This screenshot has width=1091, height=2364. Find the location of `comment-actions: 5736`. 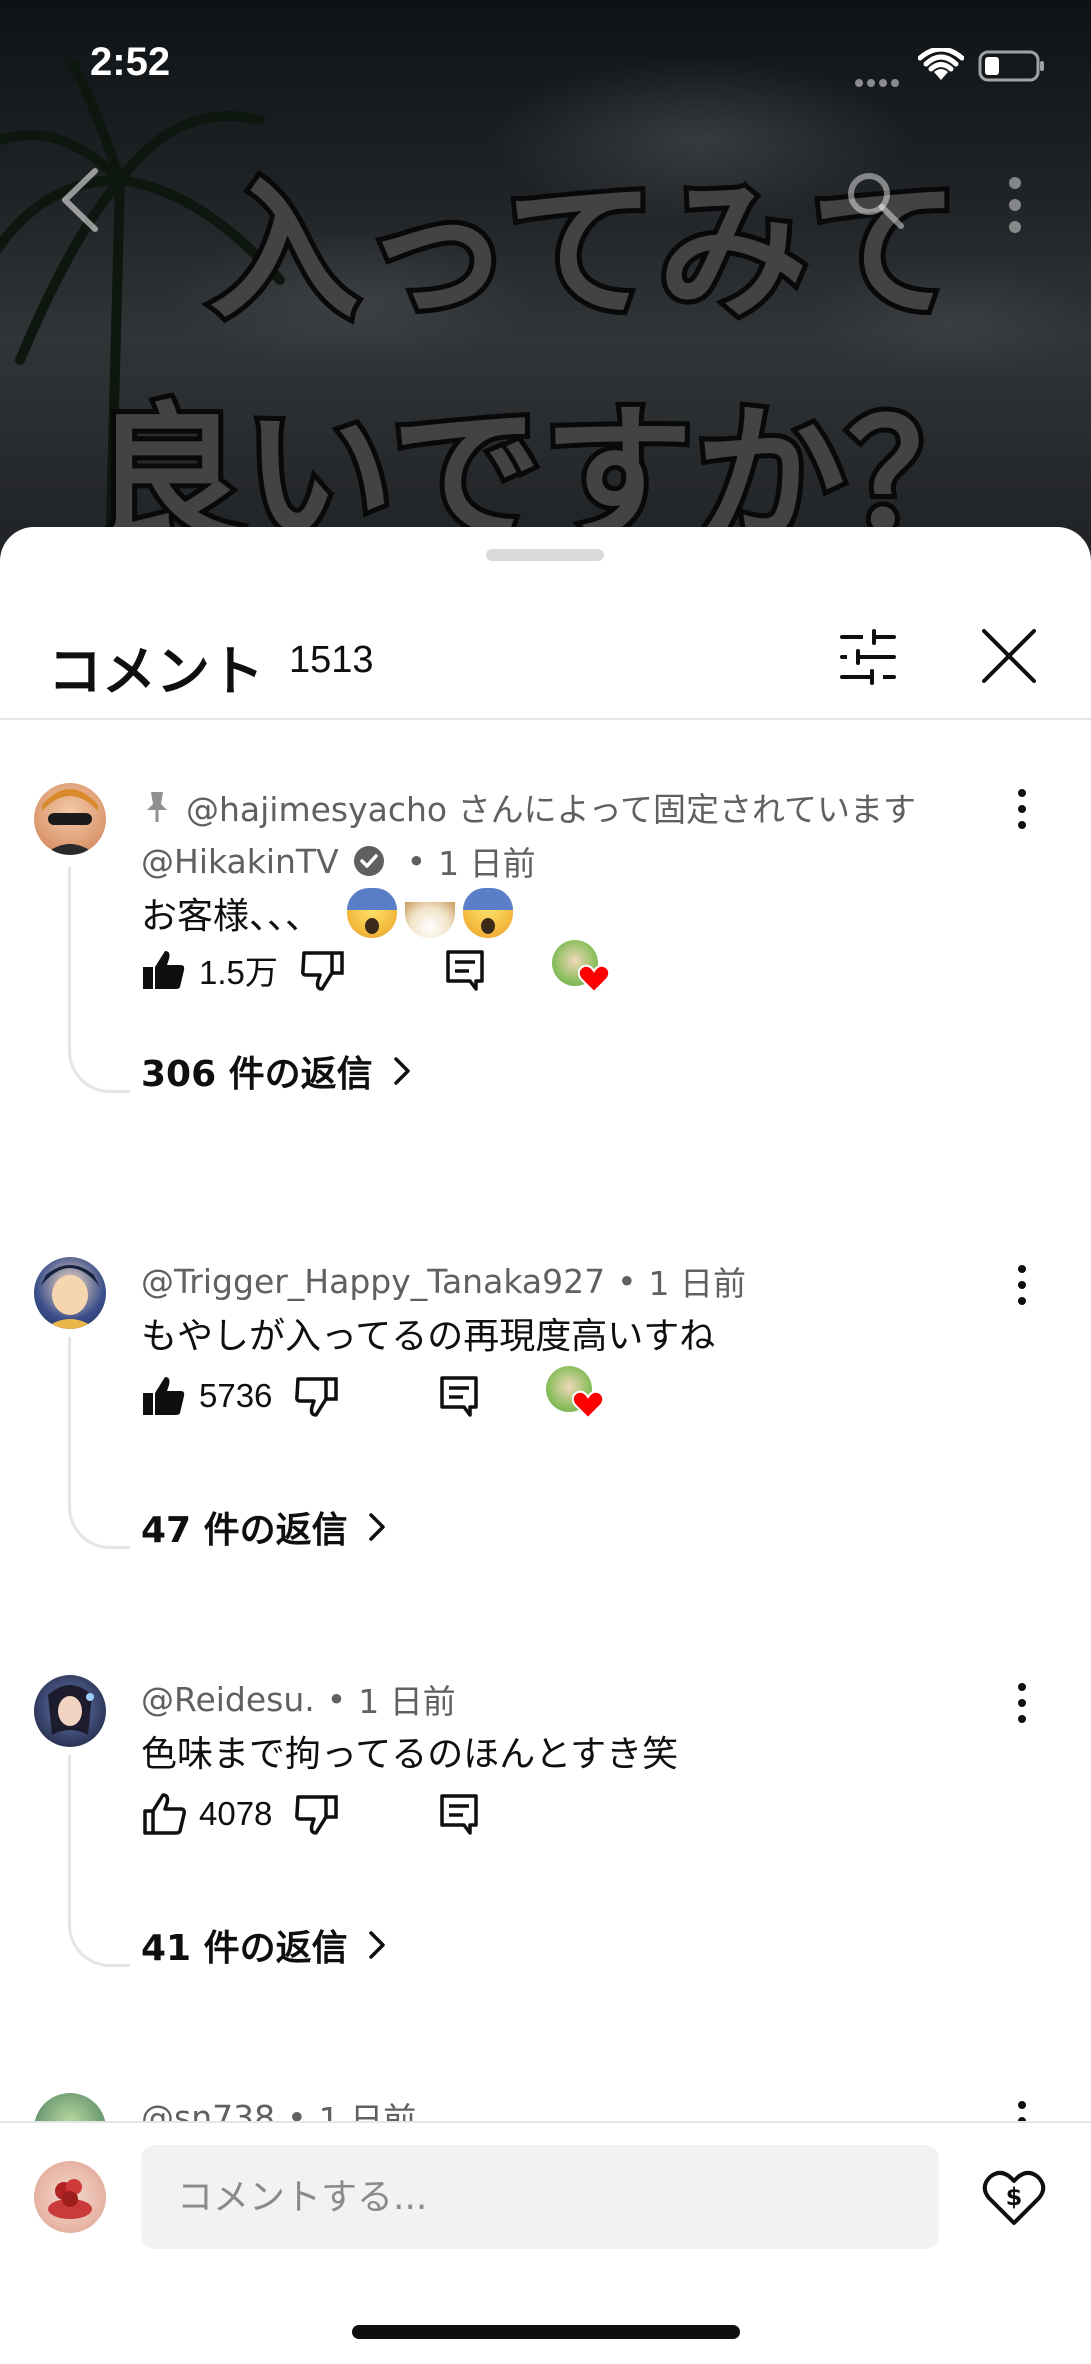

comment-actions: 5736 is located at coordinates (373, 1393).